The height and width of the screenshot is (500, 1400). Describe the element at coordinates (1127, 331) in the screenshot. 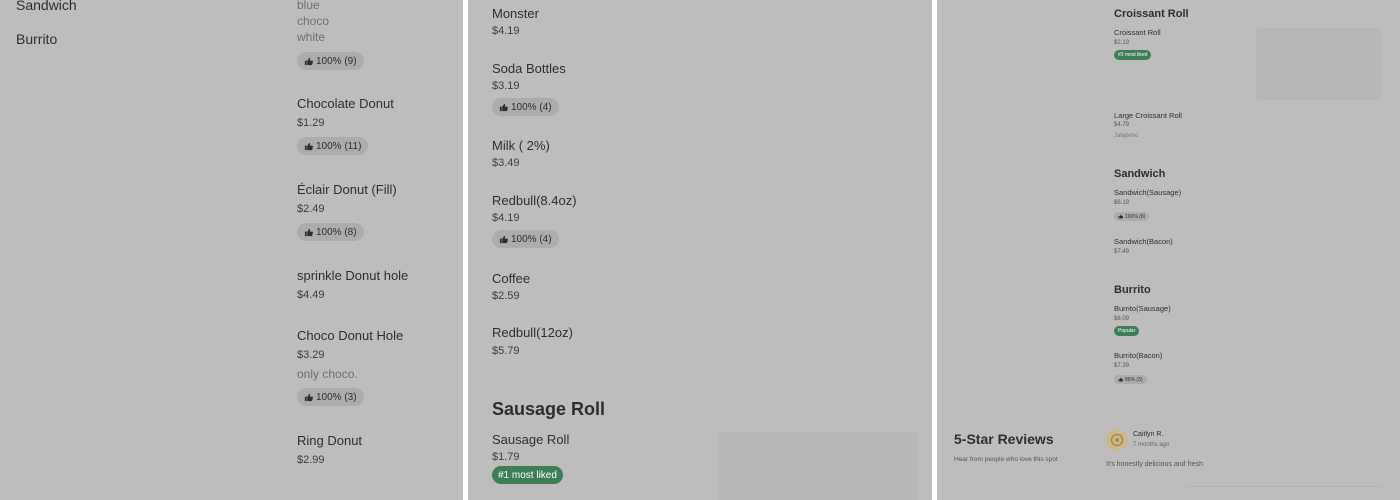

I see `popular-badge: Popular` at that location.